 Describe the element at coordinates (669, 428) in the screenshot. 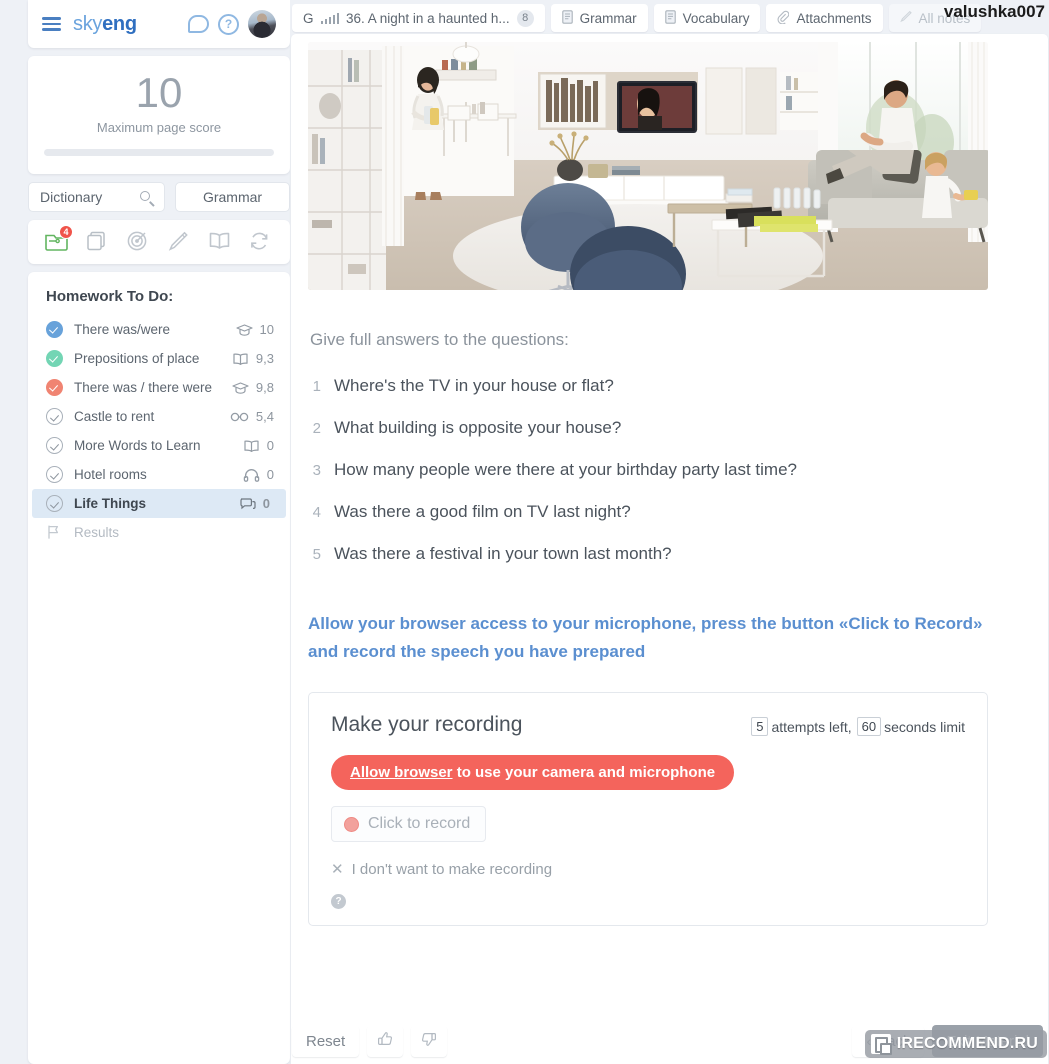

I see `question-row: 2 What building is opposite your house?` at that location.